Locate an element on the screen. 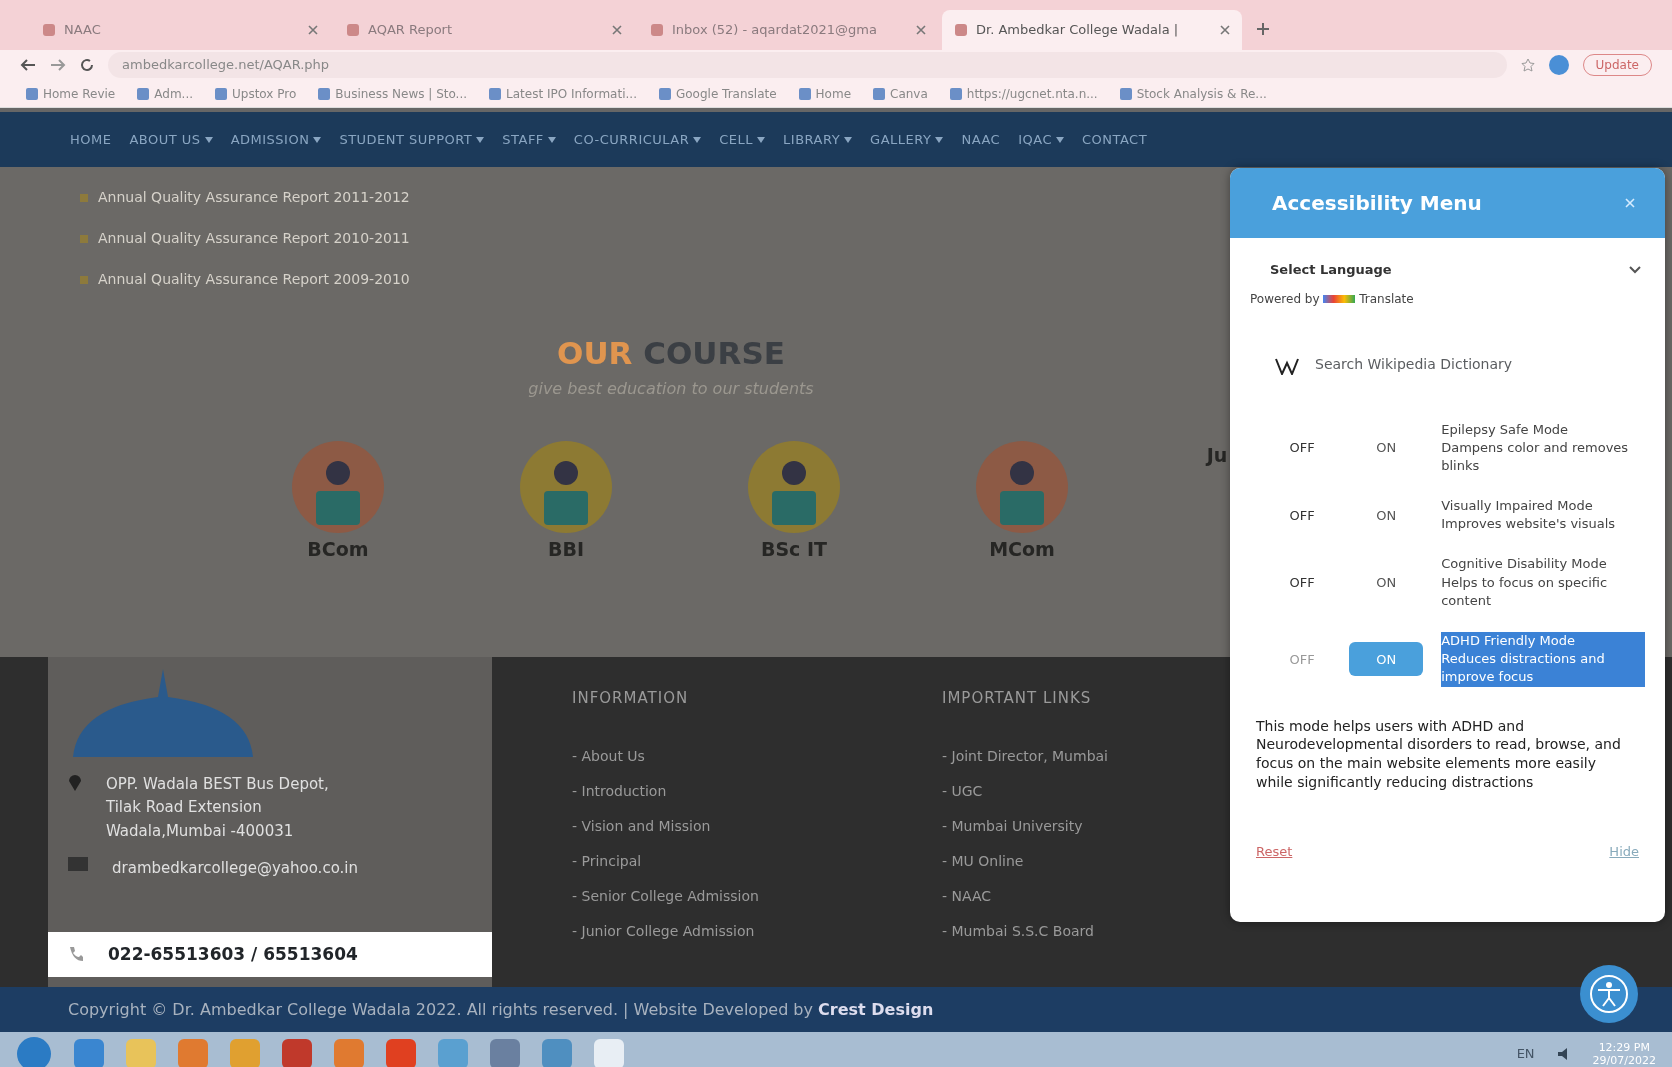 The width and height of the screenshot is (1672, 1067). nav-link: NAAC is located at coordinates (981, 139).